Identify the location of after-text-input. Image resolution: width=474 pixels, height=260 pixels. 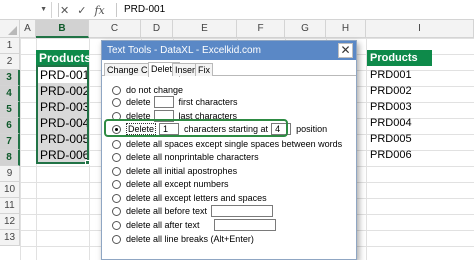
(244, 225).